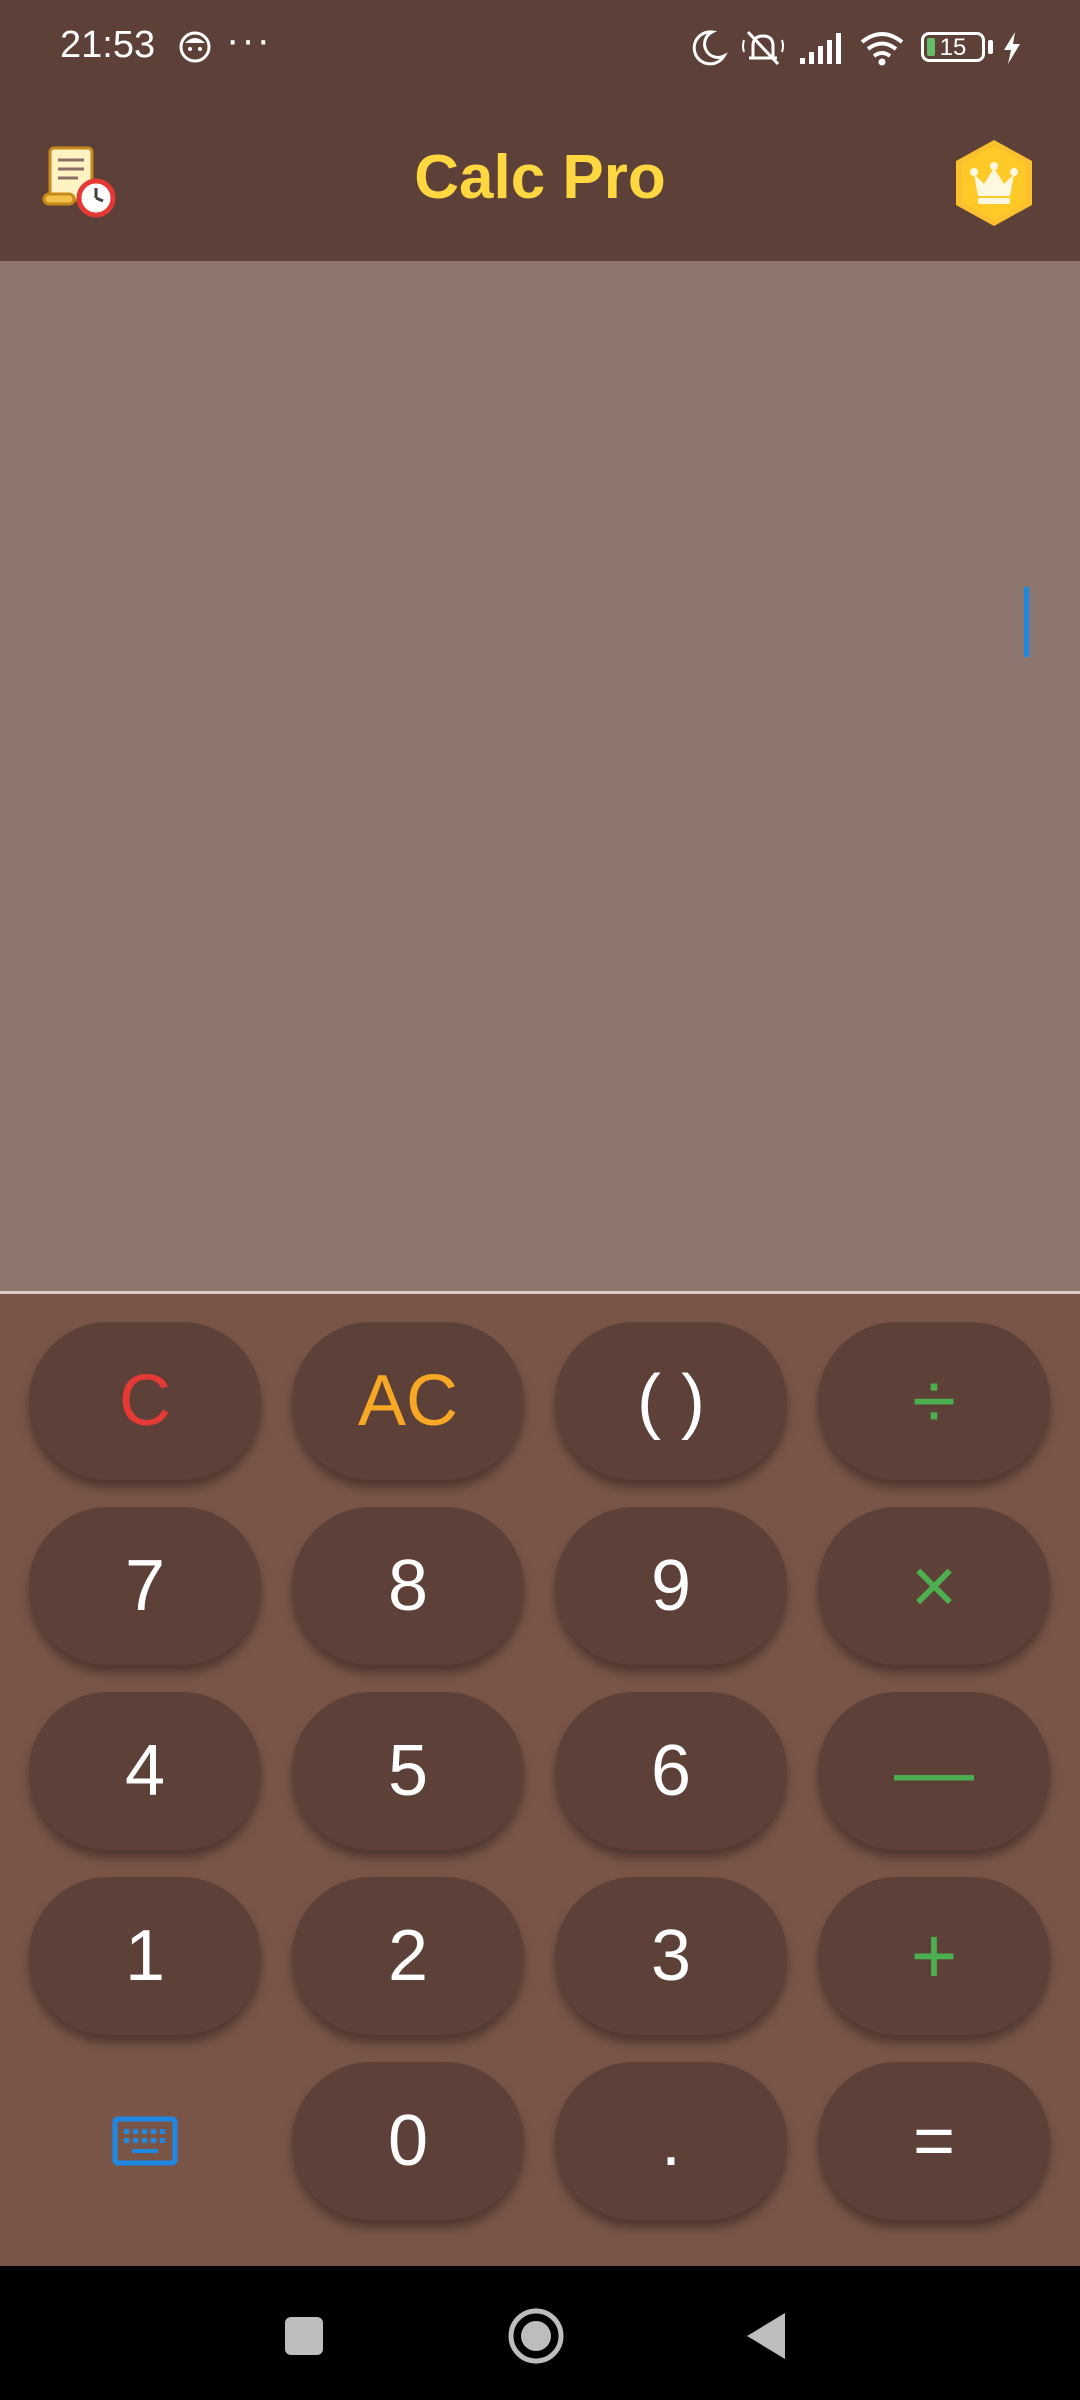  What do you see at coordinates (763, 48) in the screenshot?
I see `mute-icon` at bounding box center [763, 48].